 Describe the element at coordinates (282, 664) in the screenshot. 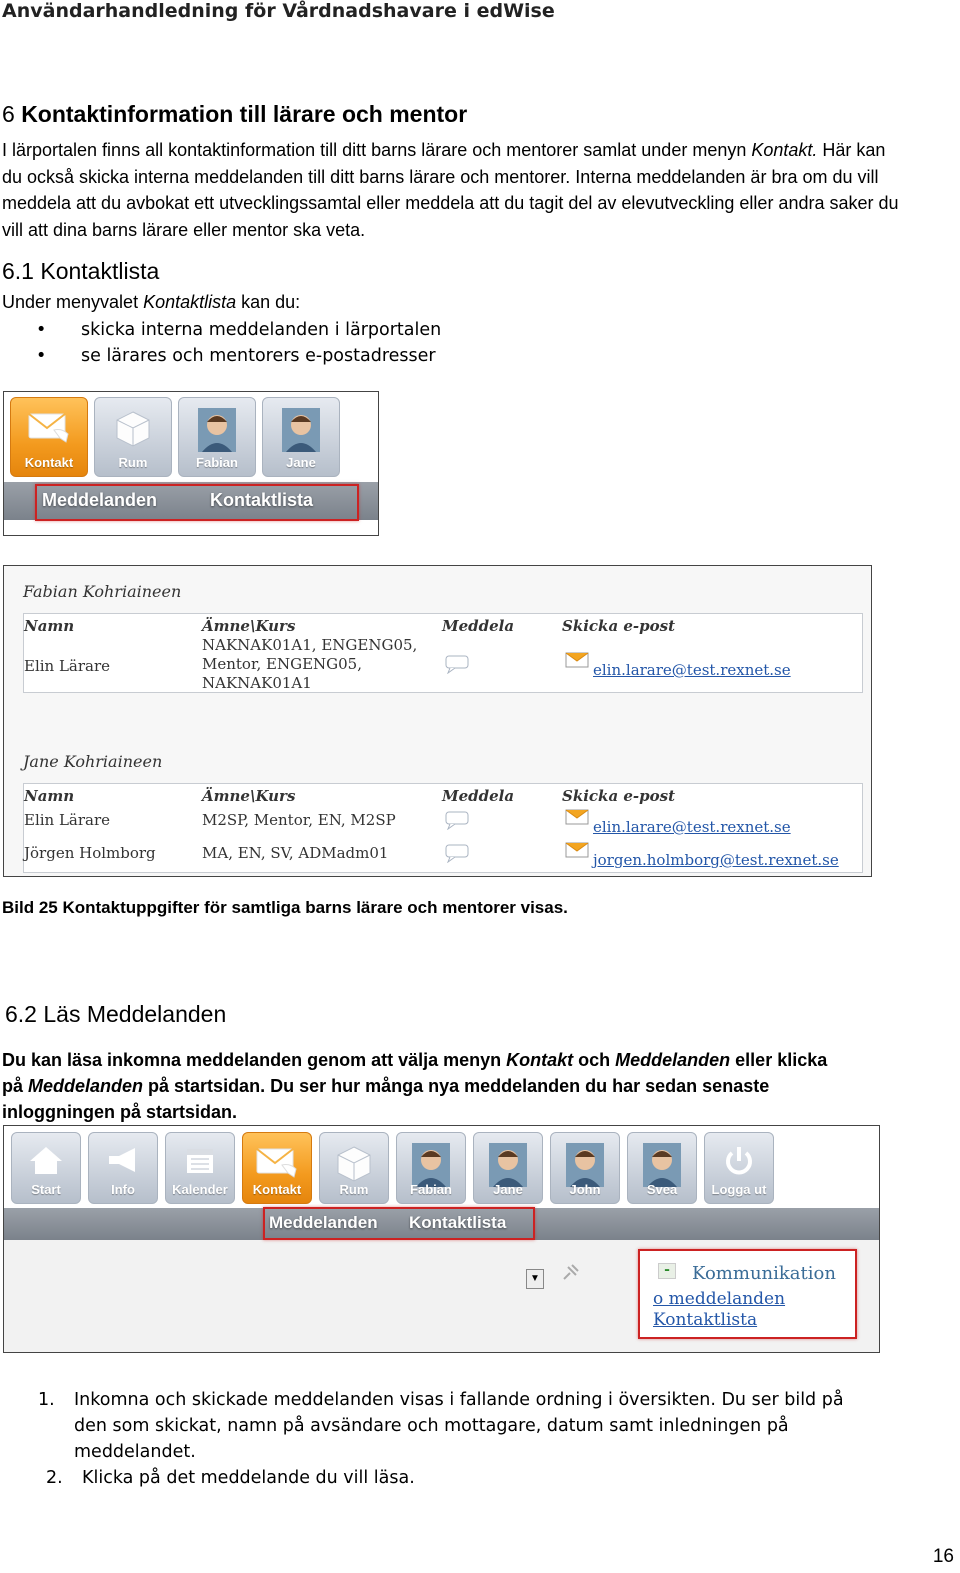

I see `subject-line: Mentor, ENGENG05,` at that location.